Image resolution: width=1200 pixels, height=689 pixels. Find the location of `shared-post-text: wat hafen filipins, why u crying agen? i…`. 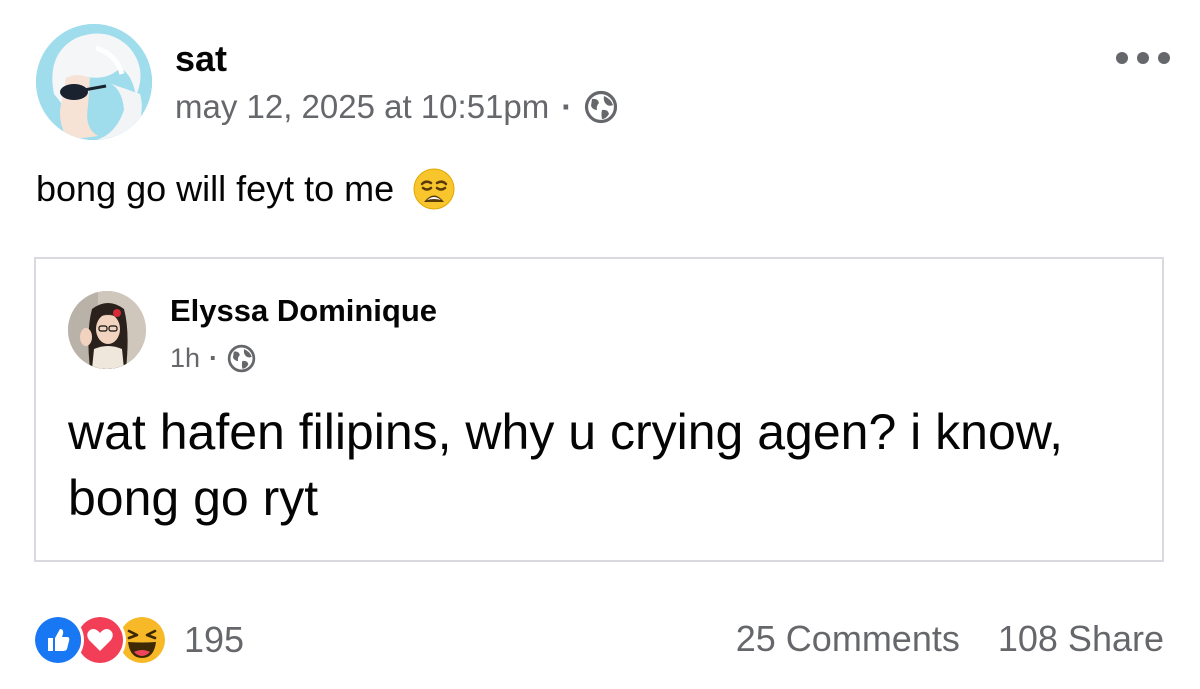

shared-post-text: wat hafen filipins, why u crying agen? i… is located at coordinates (565, 465).